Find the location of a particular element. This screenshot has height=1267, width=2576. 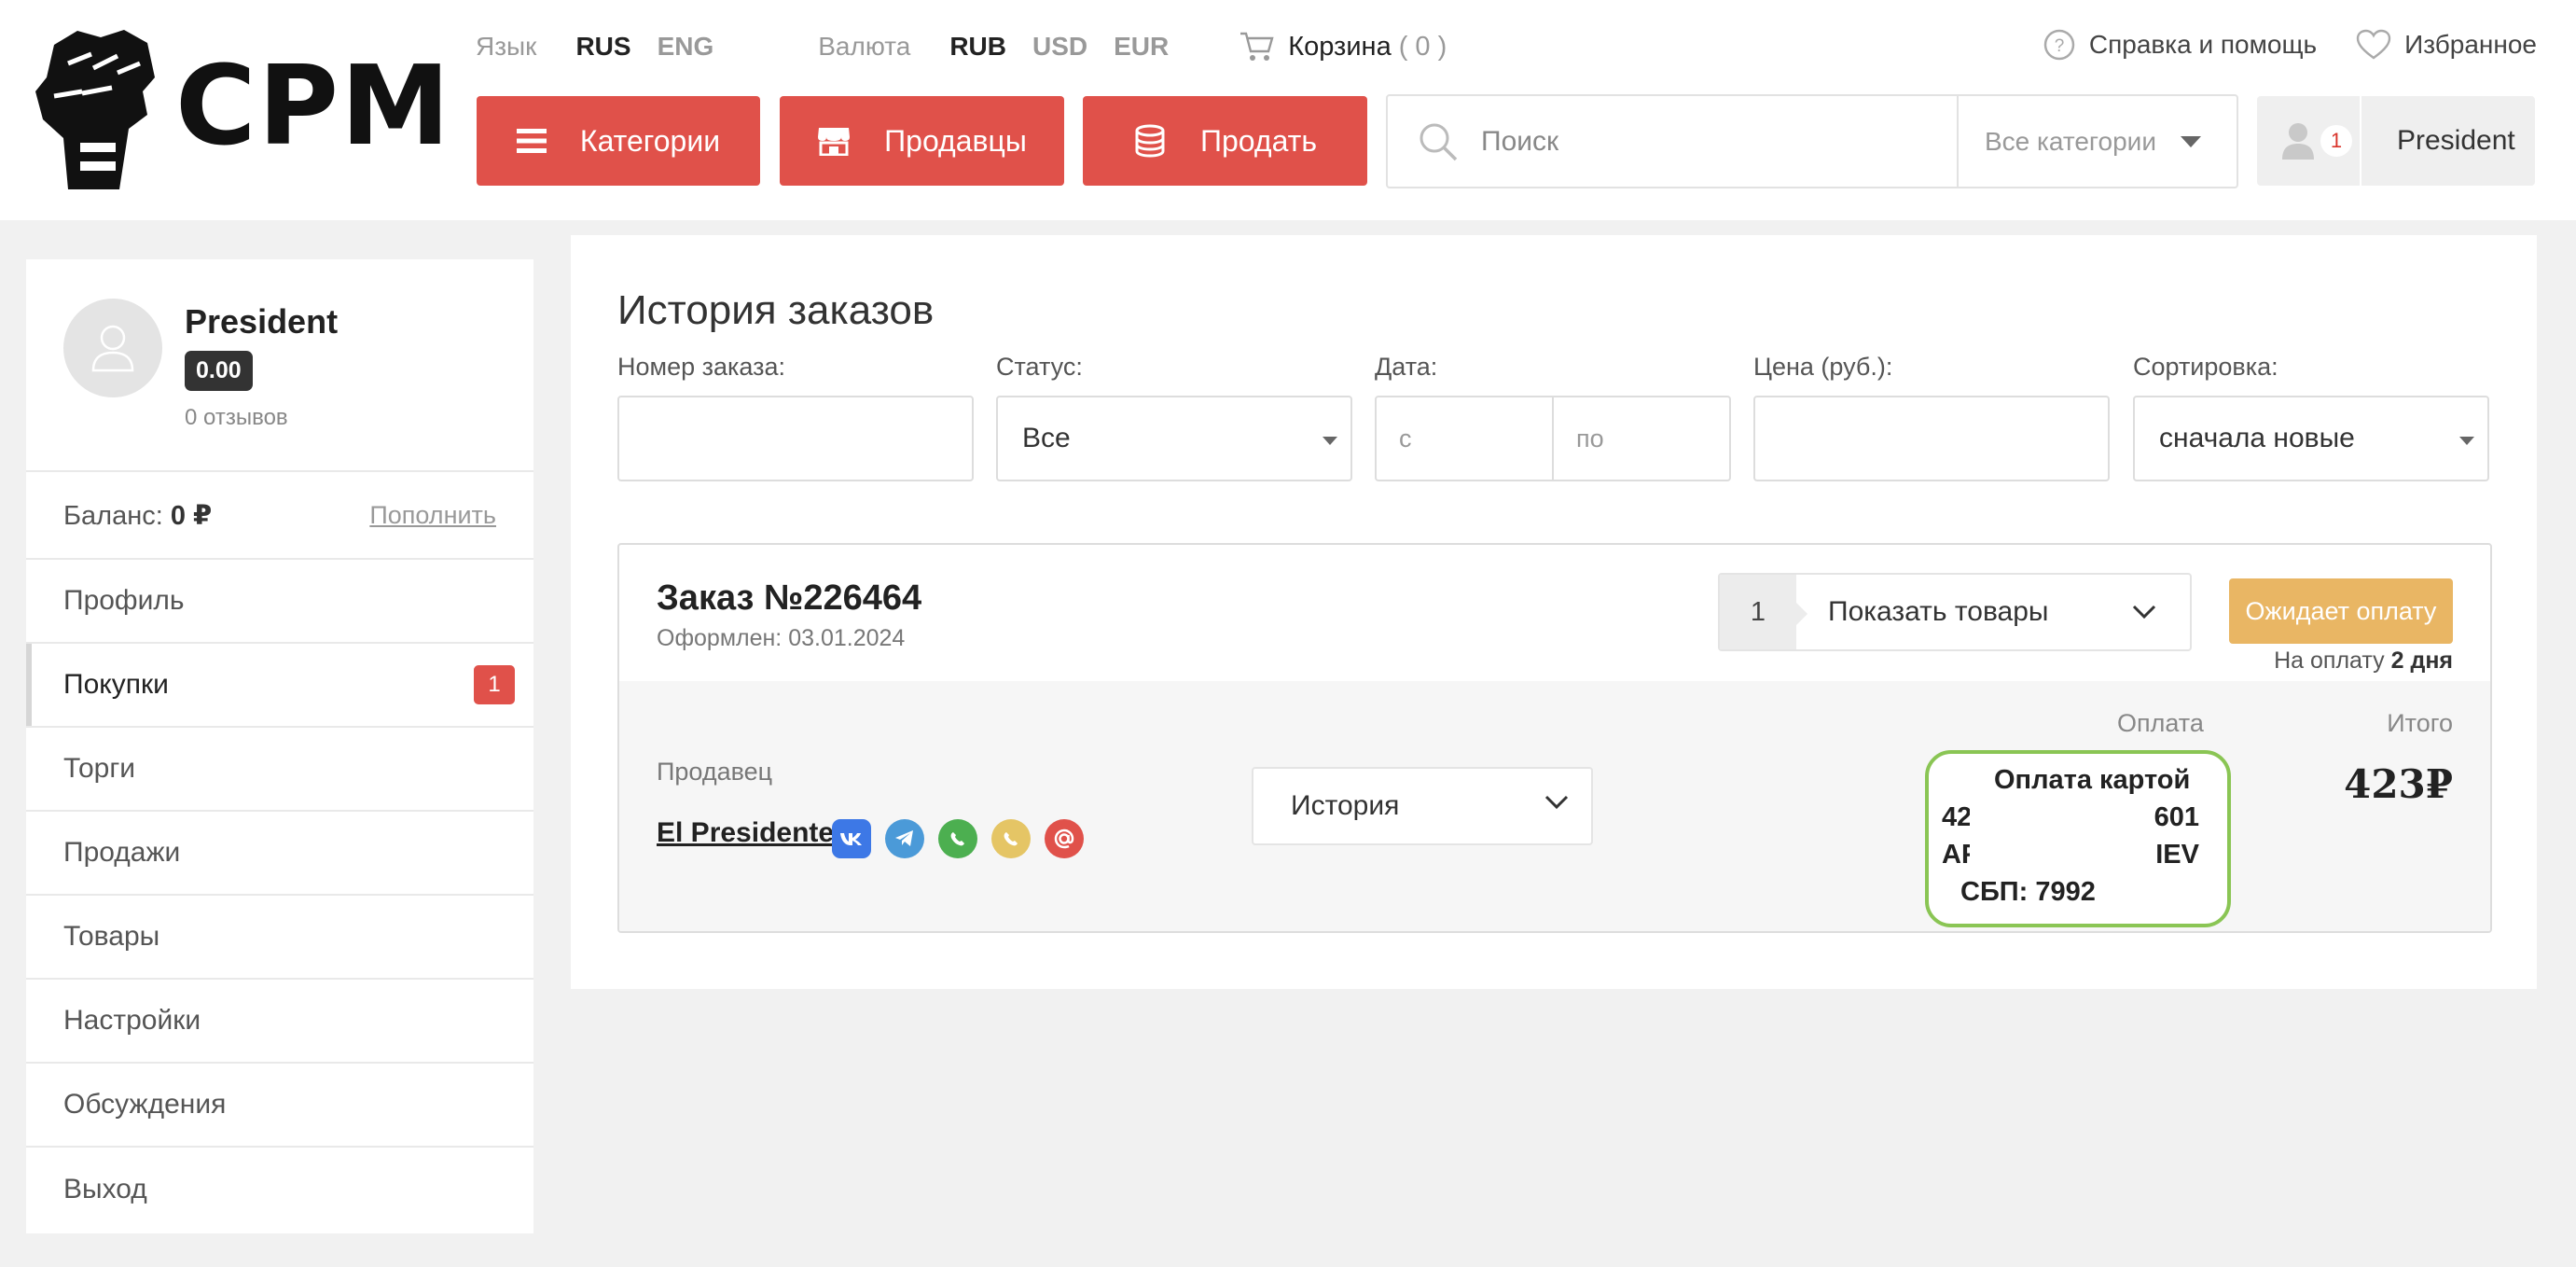

status-badge: Ожидает оплату is located at coordinates (2341, 611).